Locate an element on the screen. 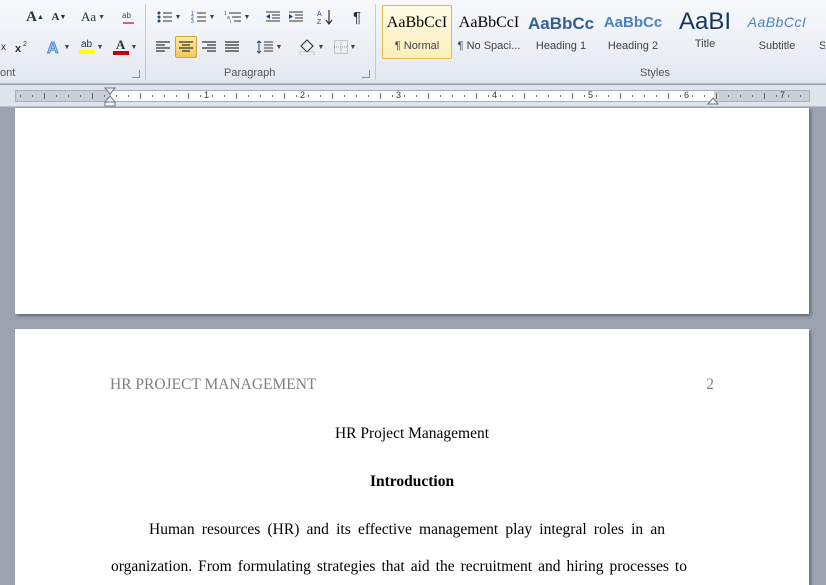 Image resolution: width=826 pixels, height=585 pixels. shading-button: ▼ is located at coordinates (311, 47).